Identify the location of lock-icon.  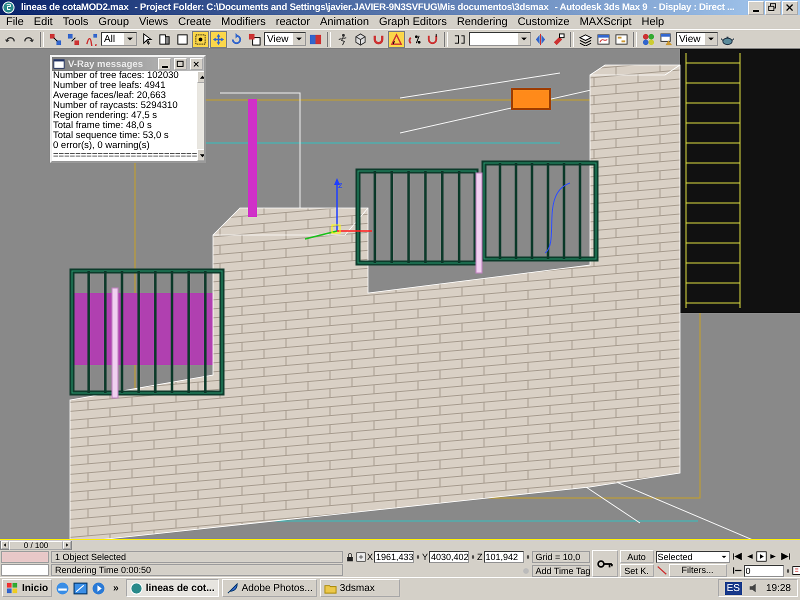
(350, 557).